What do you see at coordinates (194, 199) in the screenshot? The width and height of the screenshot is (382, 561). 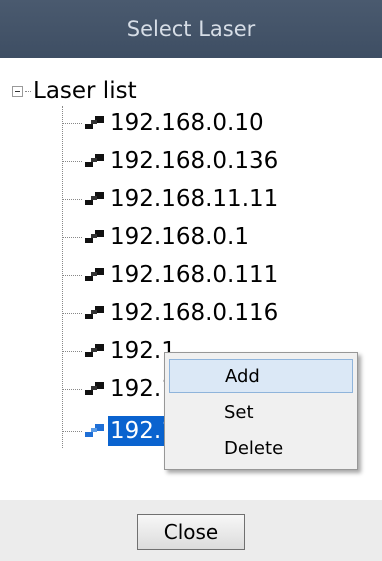 I see `tree-item-label: 192.168.11.11` at bounding box center [194, 199].